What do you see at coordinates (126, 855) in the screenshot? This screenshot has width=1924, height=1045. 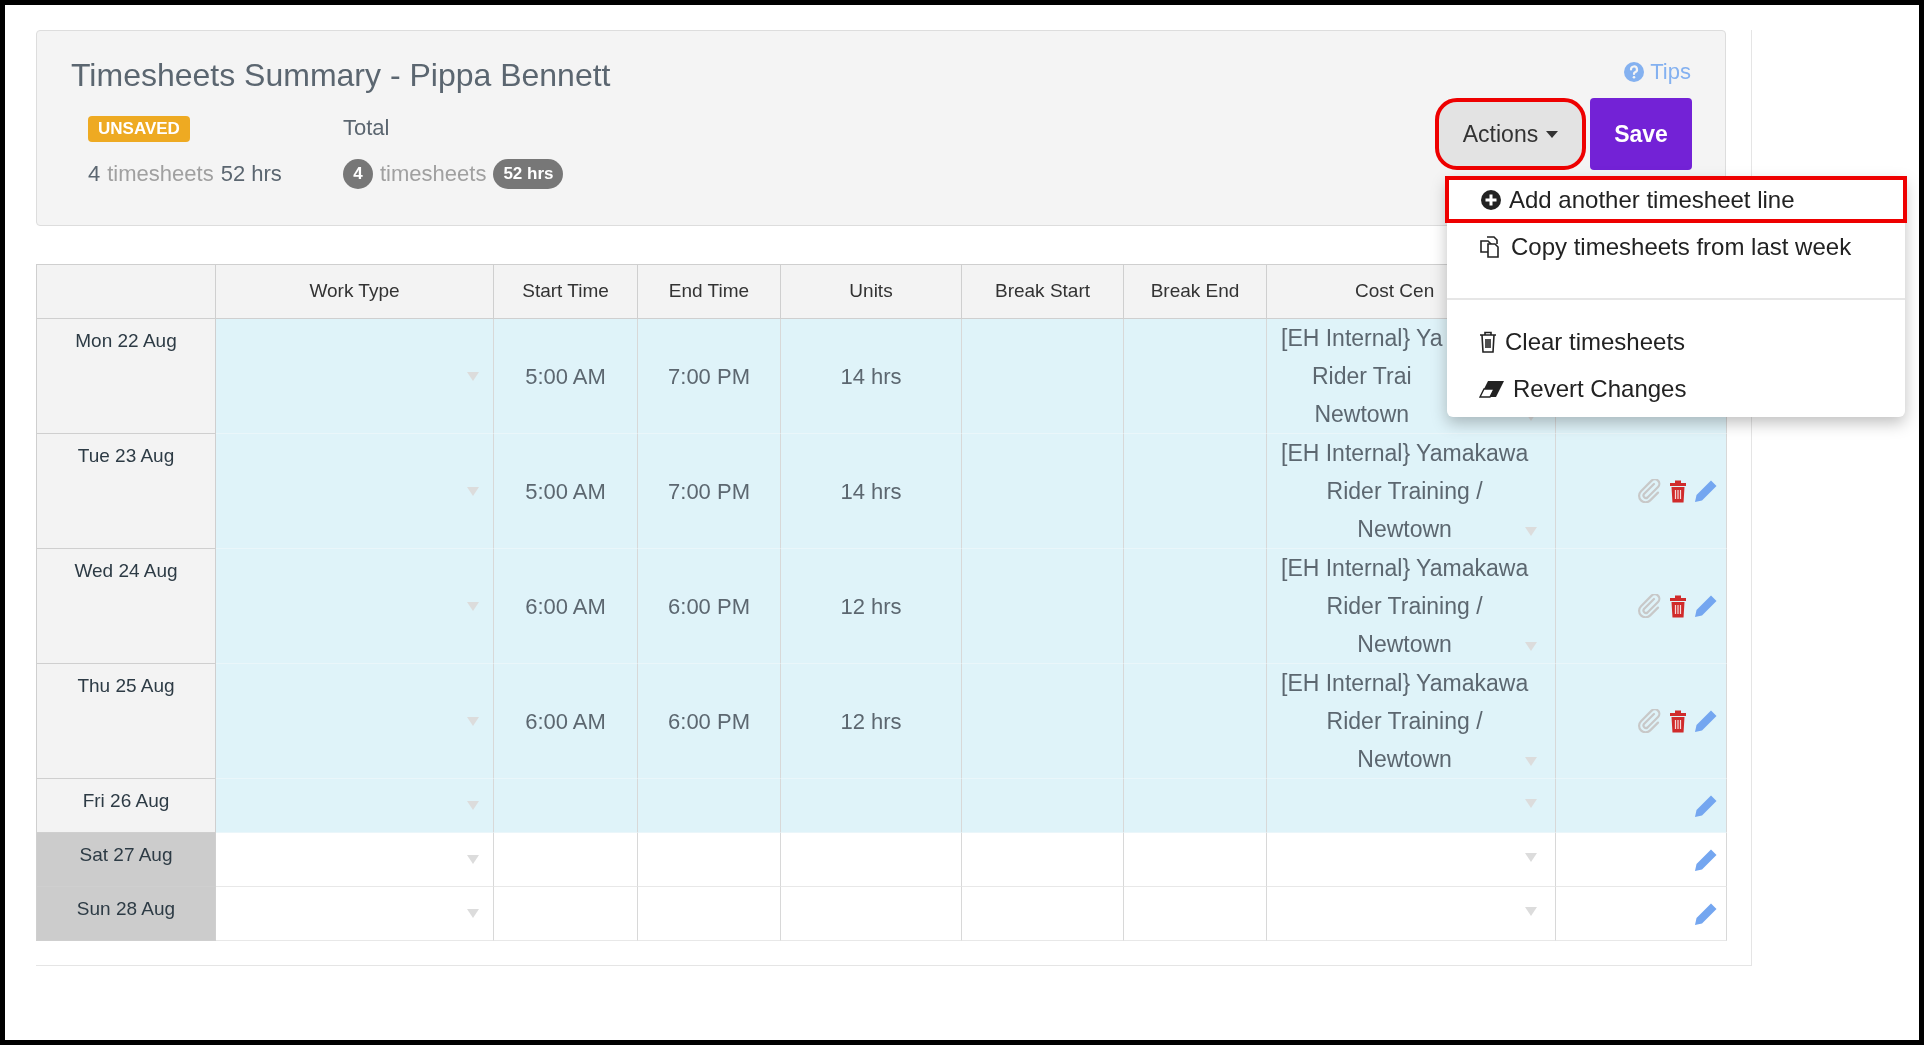 I see `date-label: Sat 27 Aug` at bounding box center [126, 855].